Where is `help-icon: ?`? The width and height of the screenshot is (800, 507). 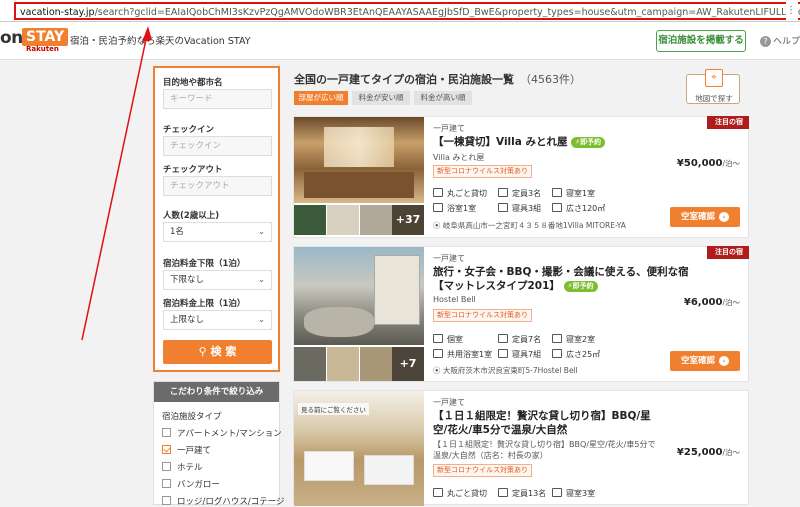
help-icon: ? is located at coordinates (765, 41).